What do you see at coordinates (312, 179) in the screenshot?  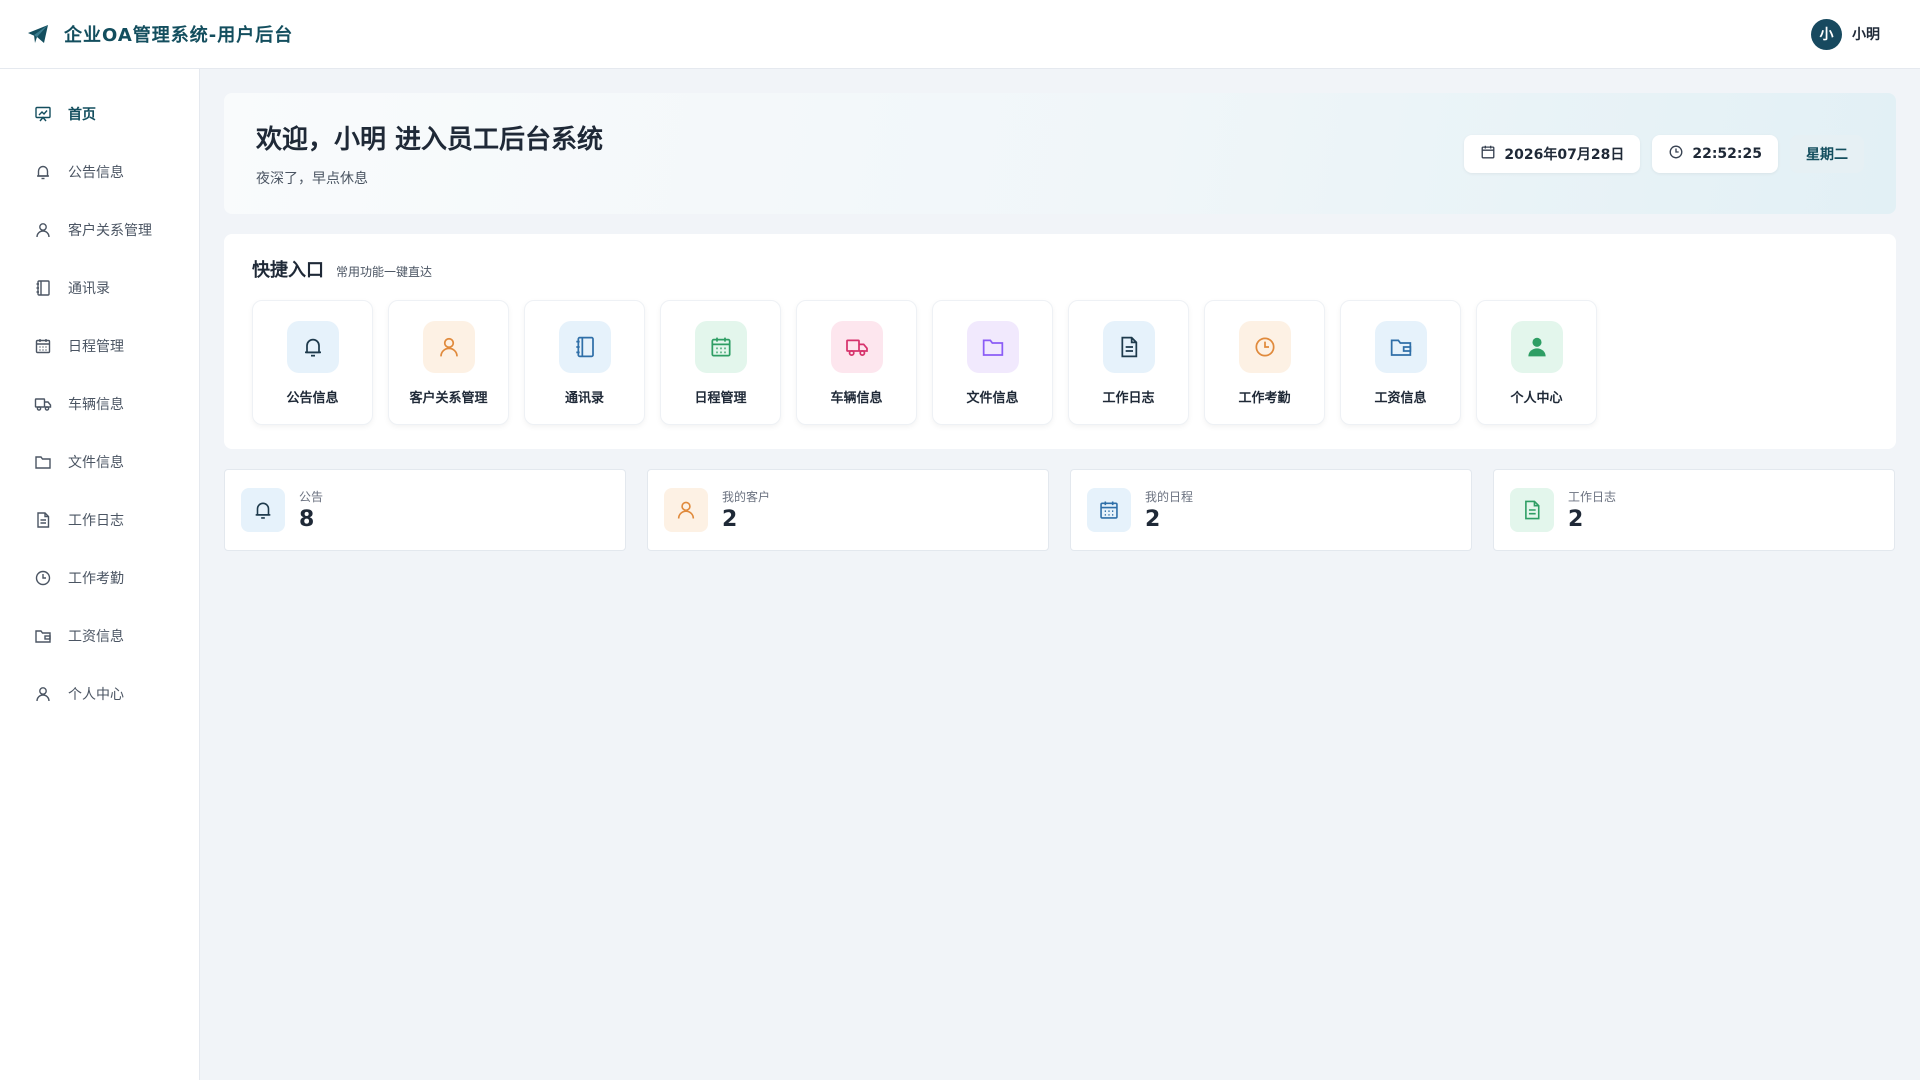 I see `welcome-subtitle: 夜深了，早点休息` at bounding box center [312, 179].